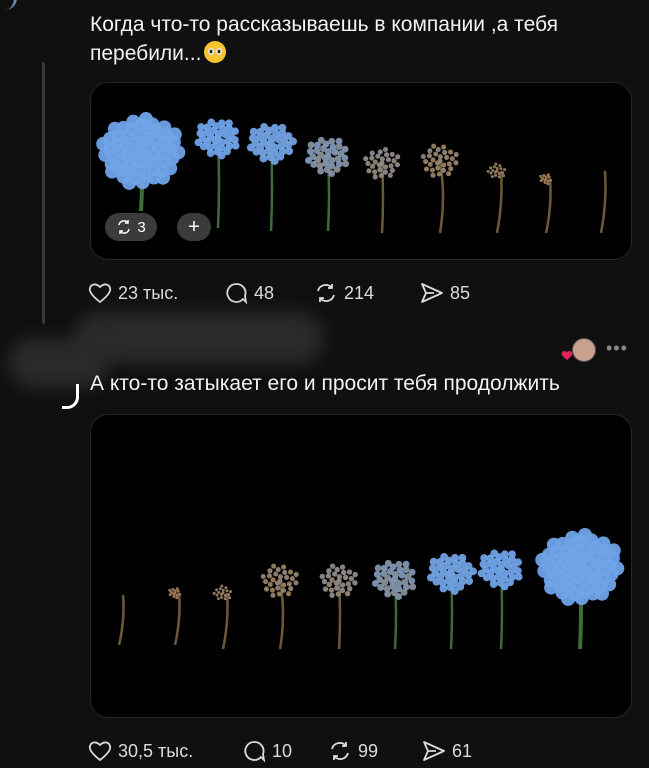 This screenshot has height=768, width=649. Describe the element at coordinates (368, 750) in the screenshot. I see `repost-count: 99` at that location.